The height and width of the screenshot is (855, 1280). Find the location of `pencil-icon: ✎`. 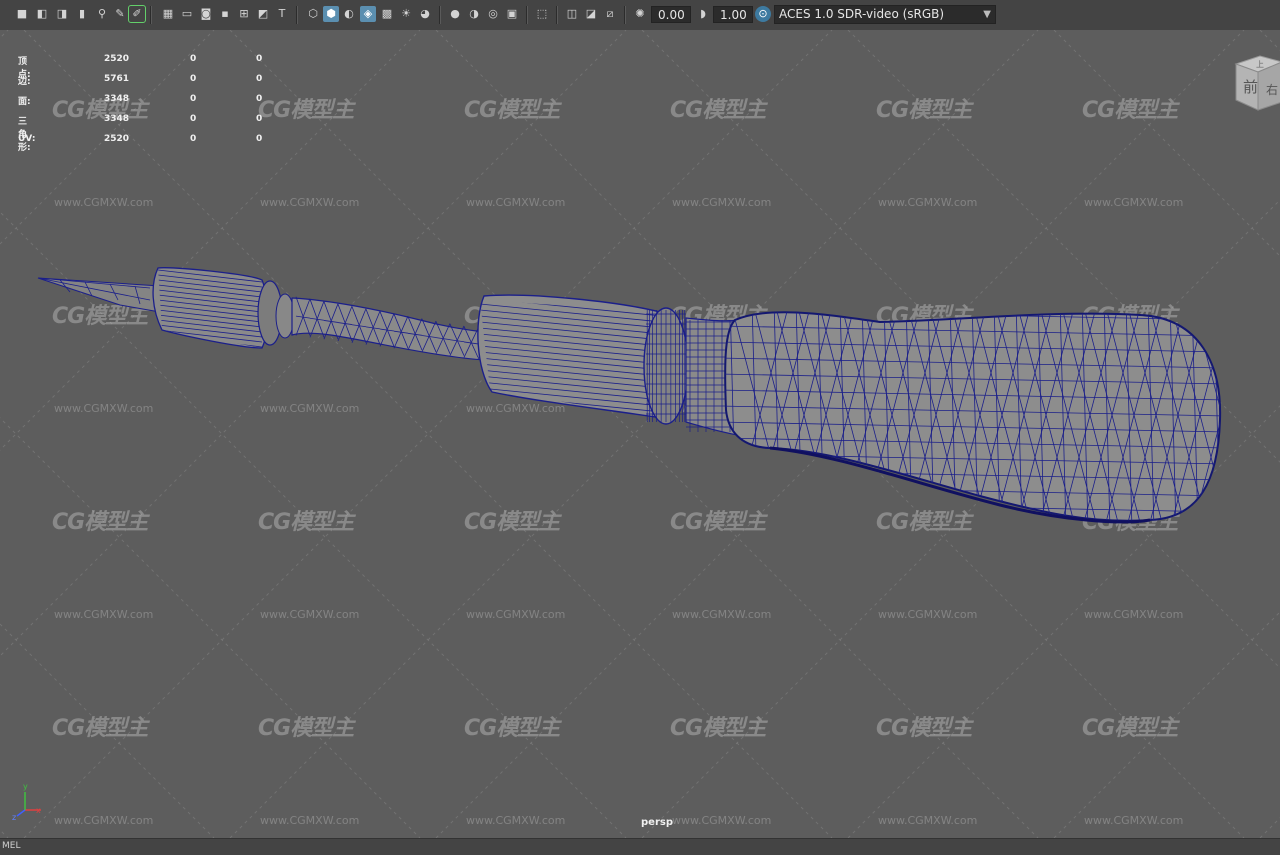

pencil-icon: ✎ is located at coordinates (120, 14).